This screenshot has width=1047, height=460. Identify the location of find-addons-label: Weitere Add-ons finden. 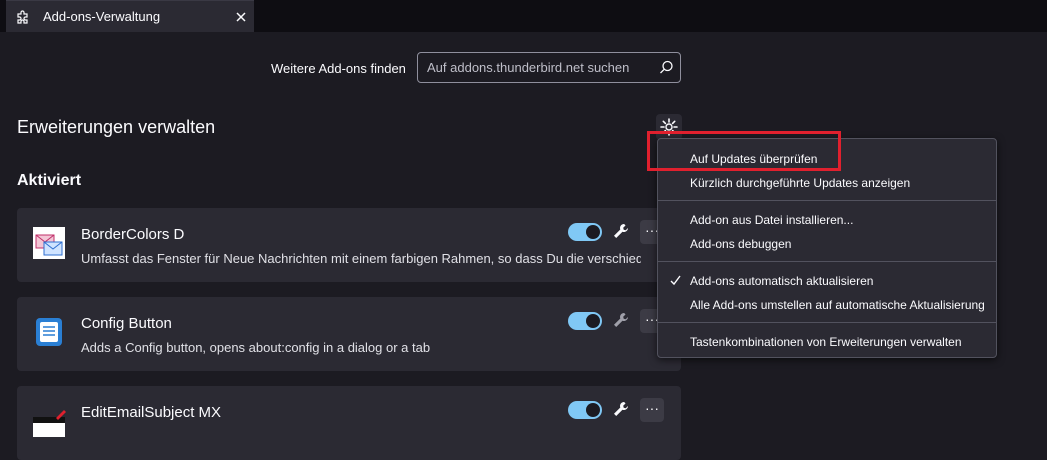
(338, 68).